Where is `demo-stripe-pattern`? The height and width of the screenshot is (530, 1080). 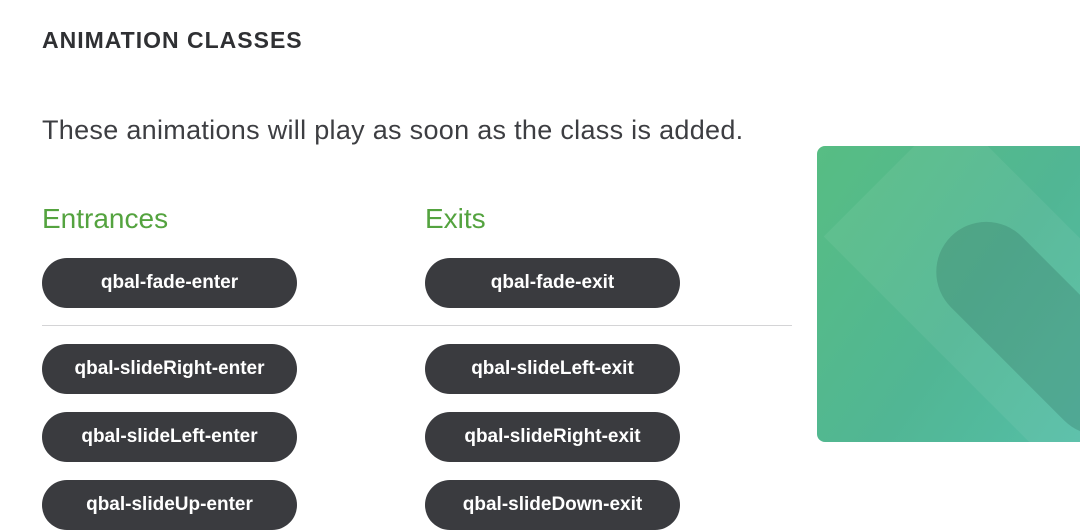 demo-stripe-pattern is located at coordinates (951, 294).